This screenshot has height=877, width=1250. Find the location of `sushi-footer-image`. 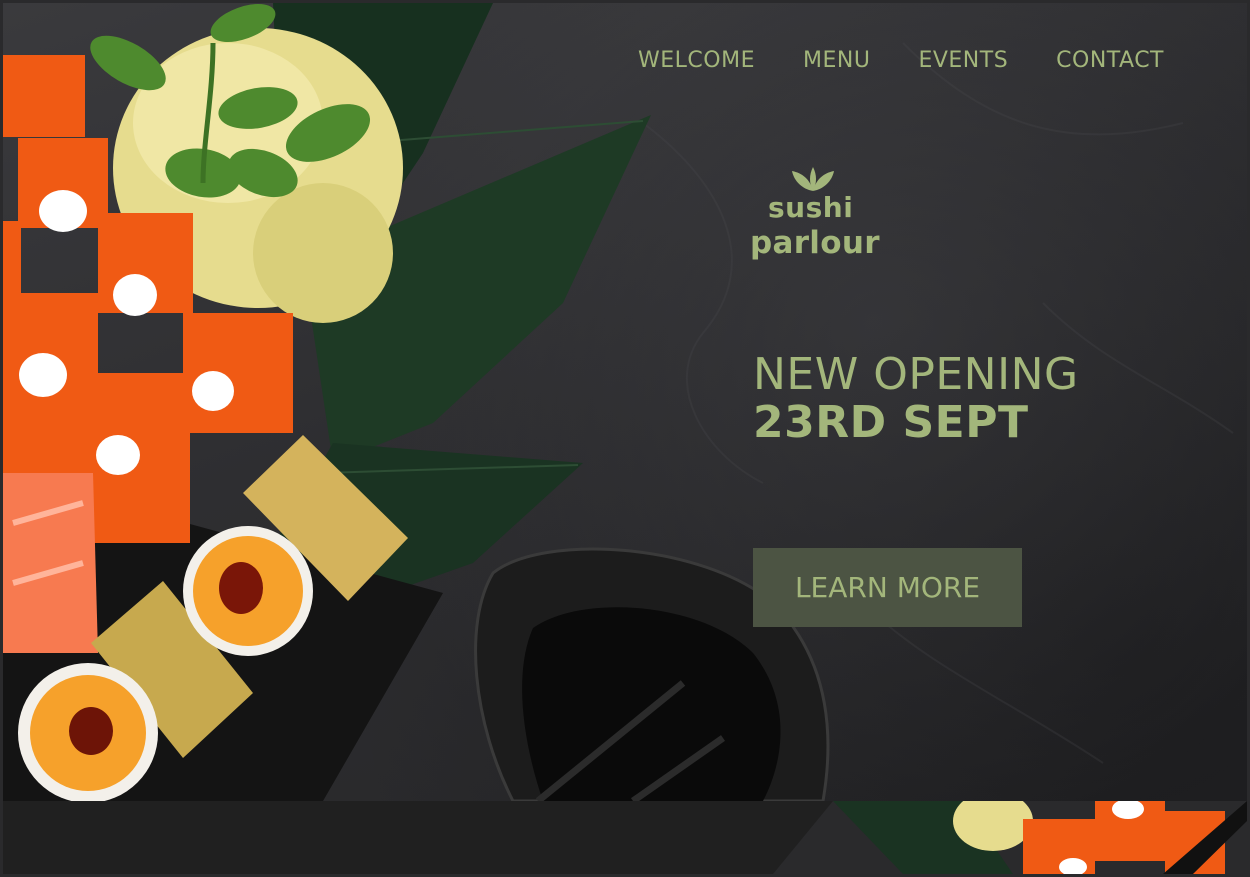

sushi-footer-image is located at coordinates (1010, 837).